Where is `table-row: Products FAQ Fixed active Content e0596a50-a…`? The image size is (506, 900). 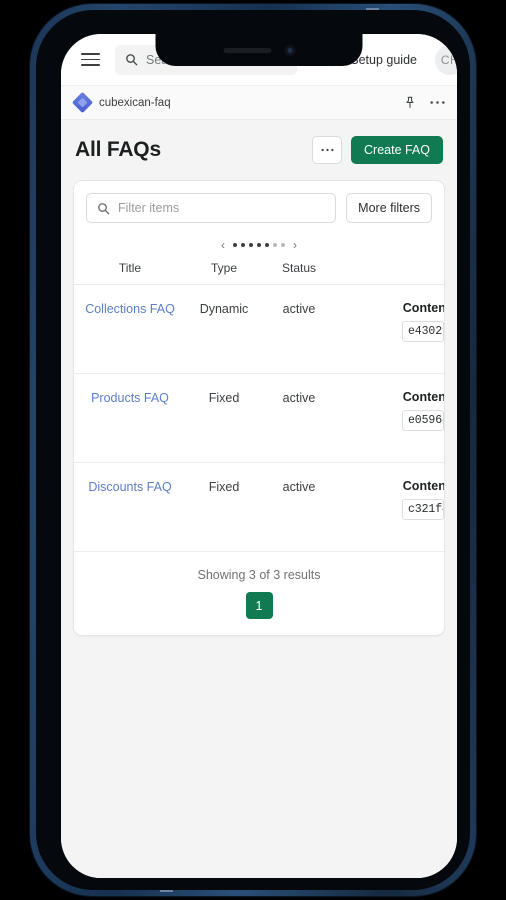 table-row: Products FAQ Fixed active Content e0596a50-a… is located at coordinates (259, 418).